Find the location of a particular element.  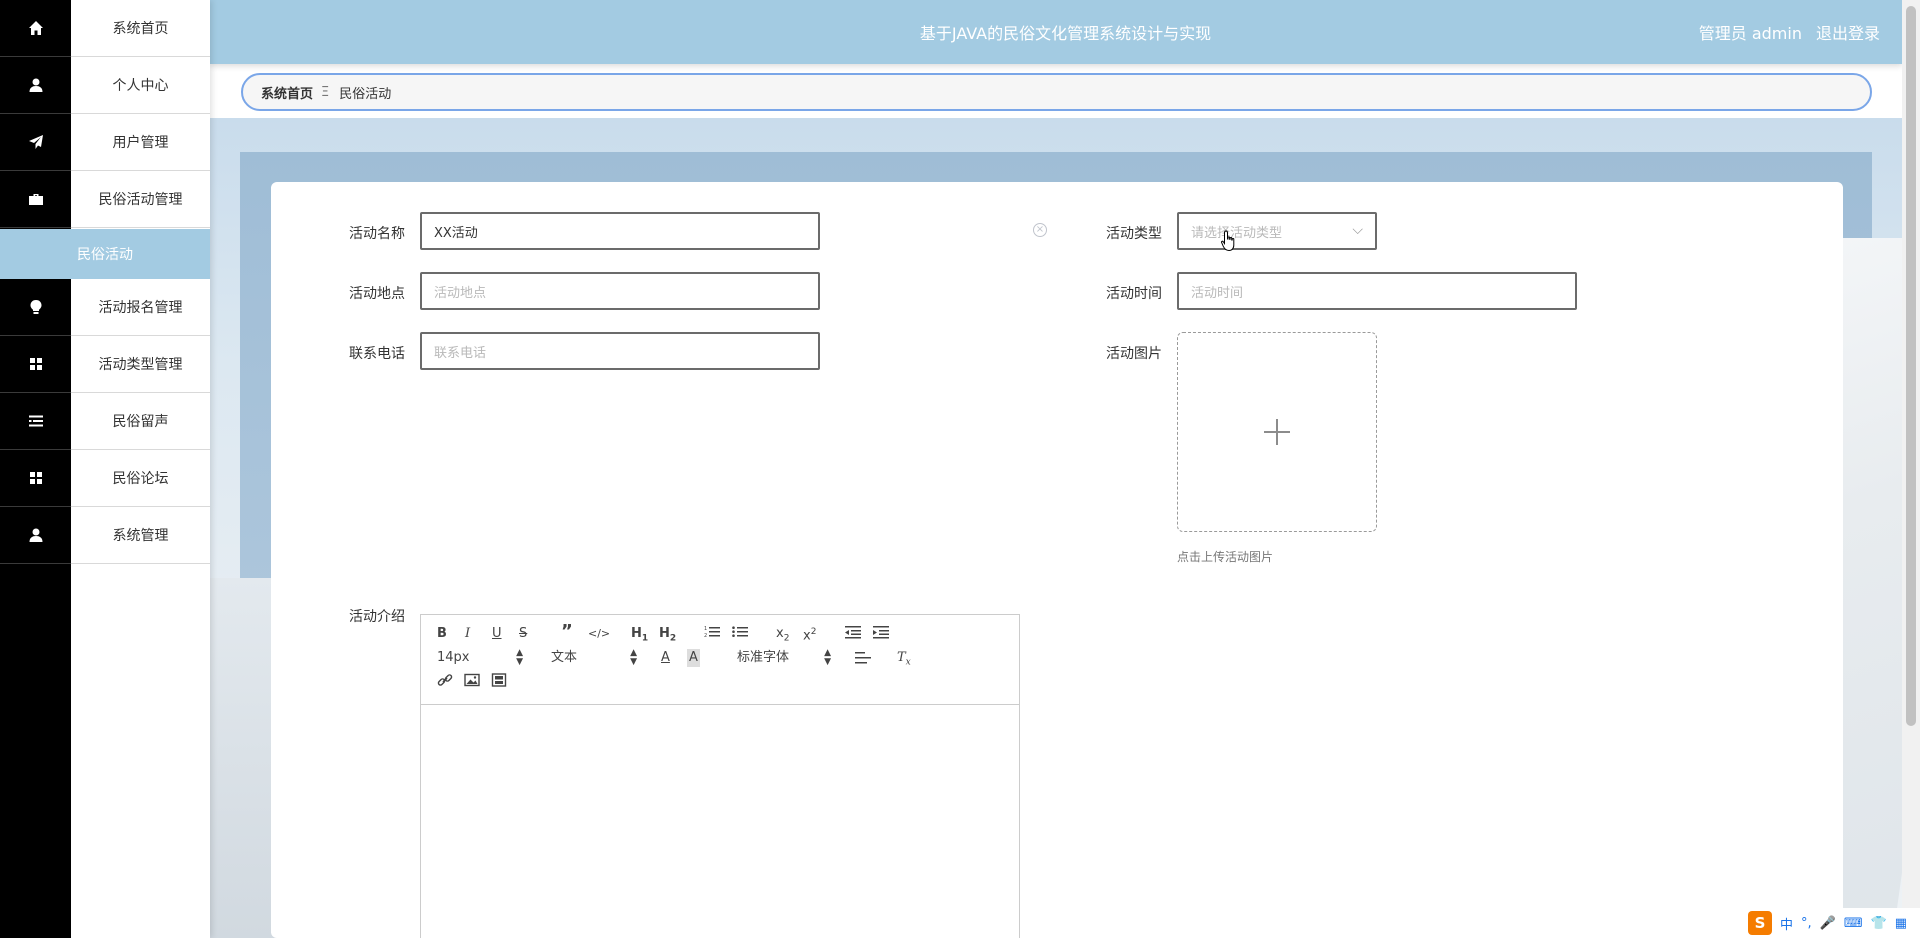

strike-icon: S is located at coordinates (523, 634).